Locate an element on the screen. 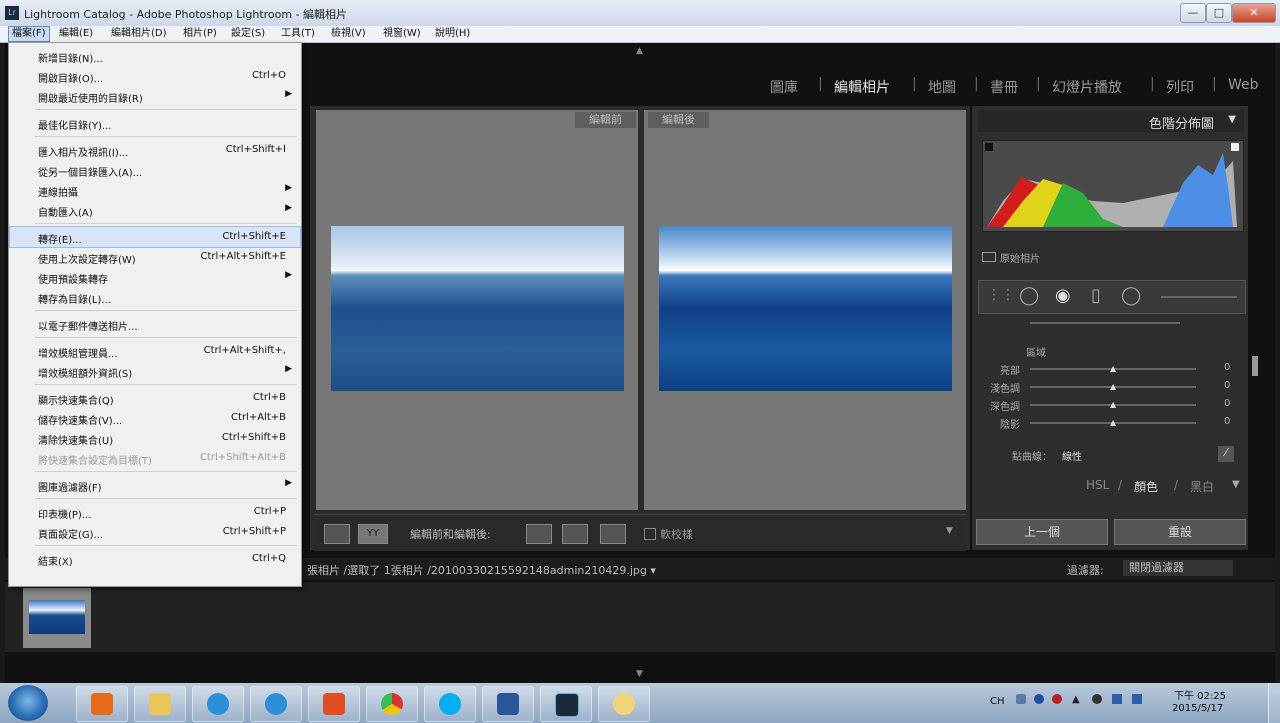 This screenshot has width=1280, height=723. help-icon is located at coordinates (1039, 699).